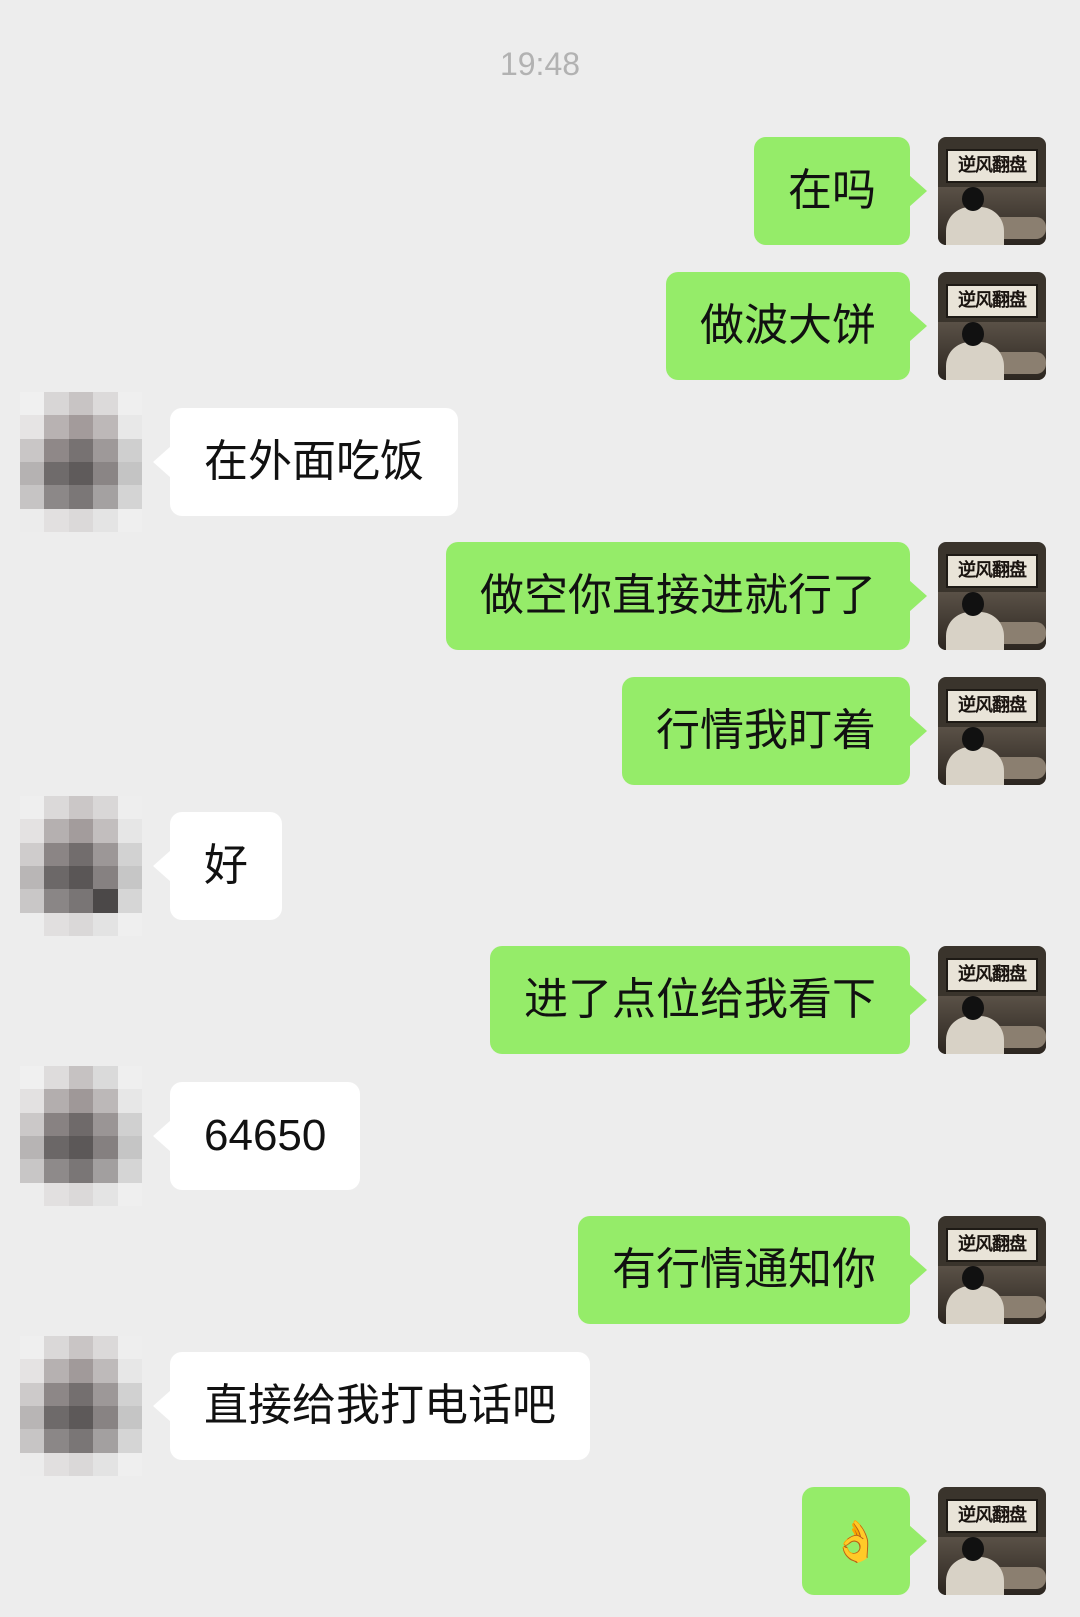  Describe the element at coordinates (540, 1136) in the screenshot. I see `message-row: 64650` at that location.